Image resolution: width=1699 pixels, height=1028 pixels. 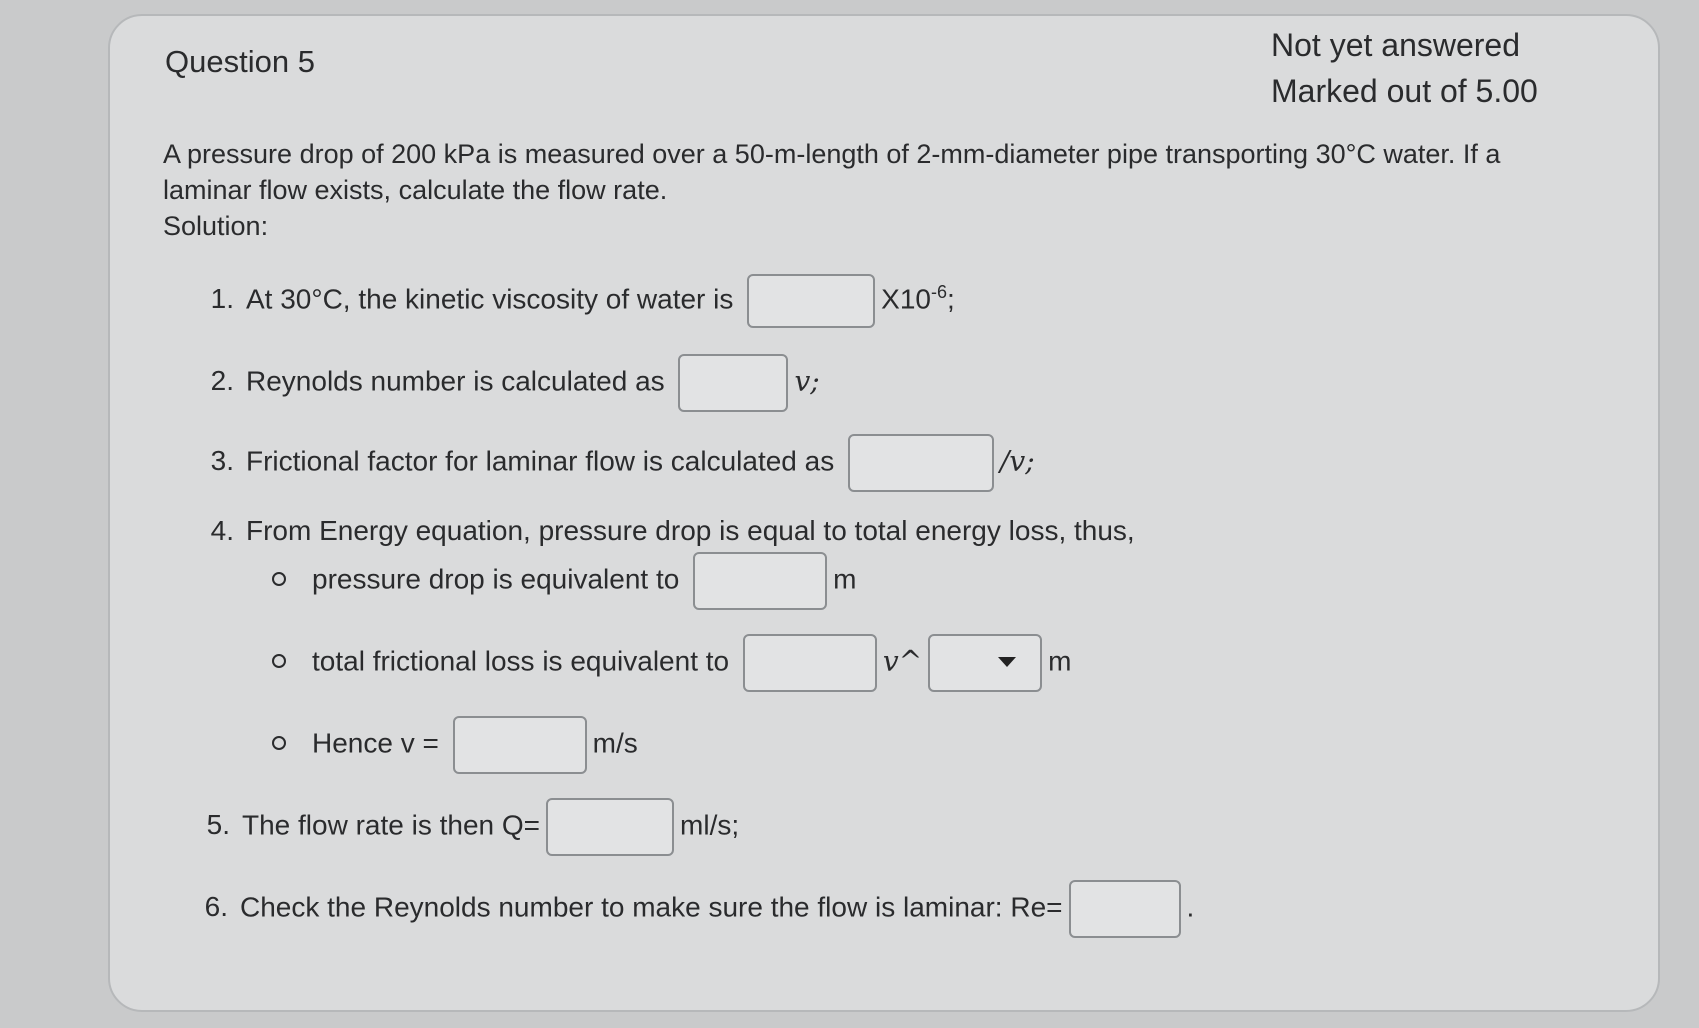 What do you see at coordinates (921, 463) in the screenshot?
I see `friction-factor-input` at bounding box center [921, 463].